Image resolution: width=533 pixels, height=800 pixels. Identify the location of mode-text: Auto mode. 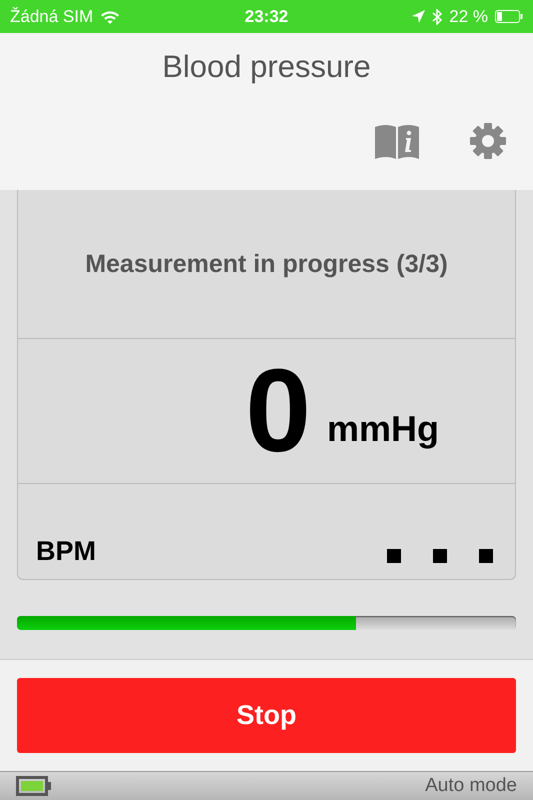
(471, 786).